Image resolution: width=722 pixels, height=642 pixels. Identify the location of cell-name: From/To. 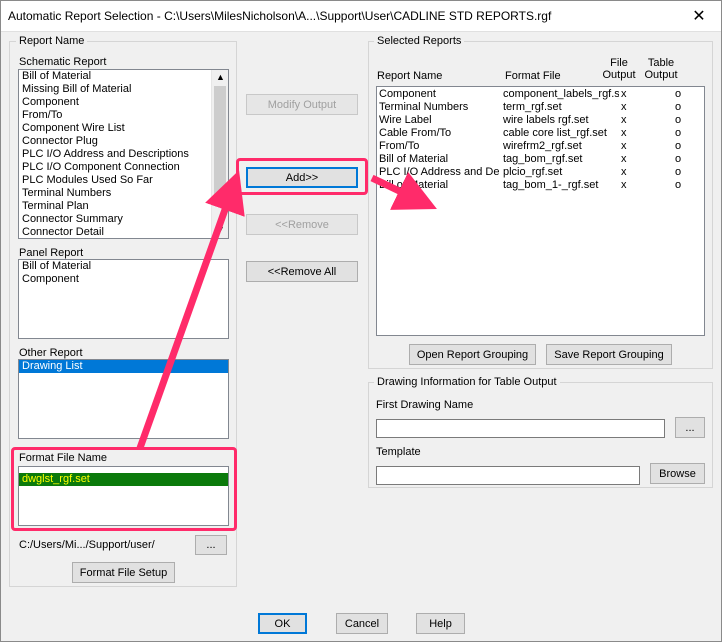
(399, 146).